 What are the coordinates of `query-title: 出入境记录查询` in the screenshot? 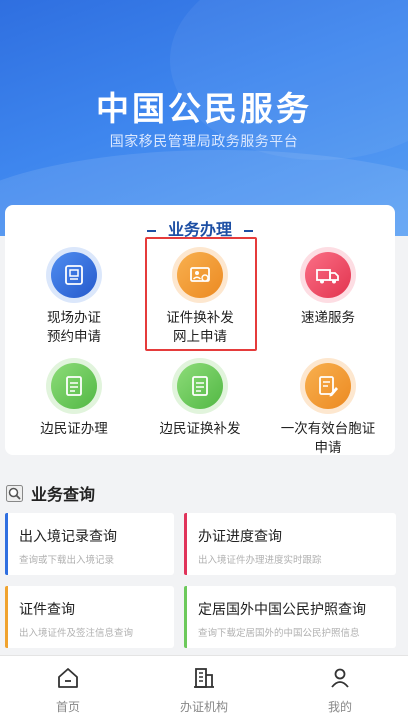 It's located at (68, 537).